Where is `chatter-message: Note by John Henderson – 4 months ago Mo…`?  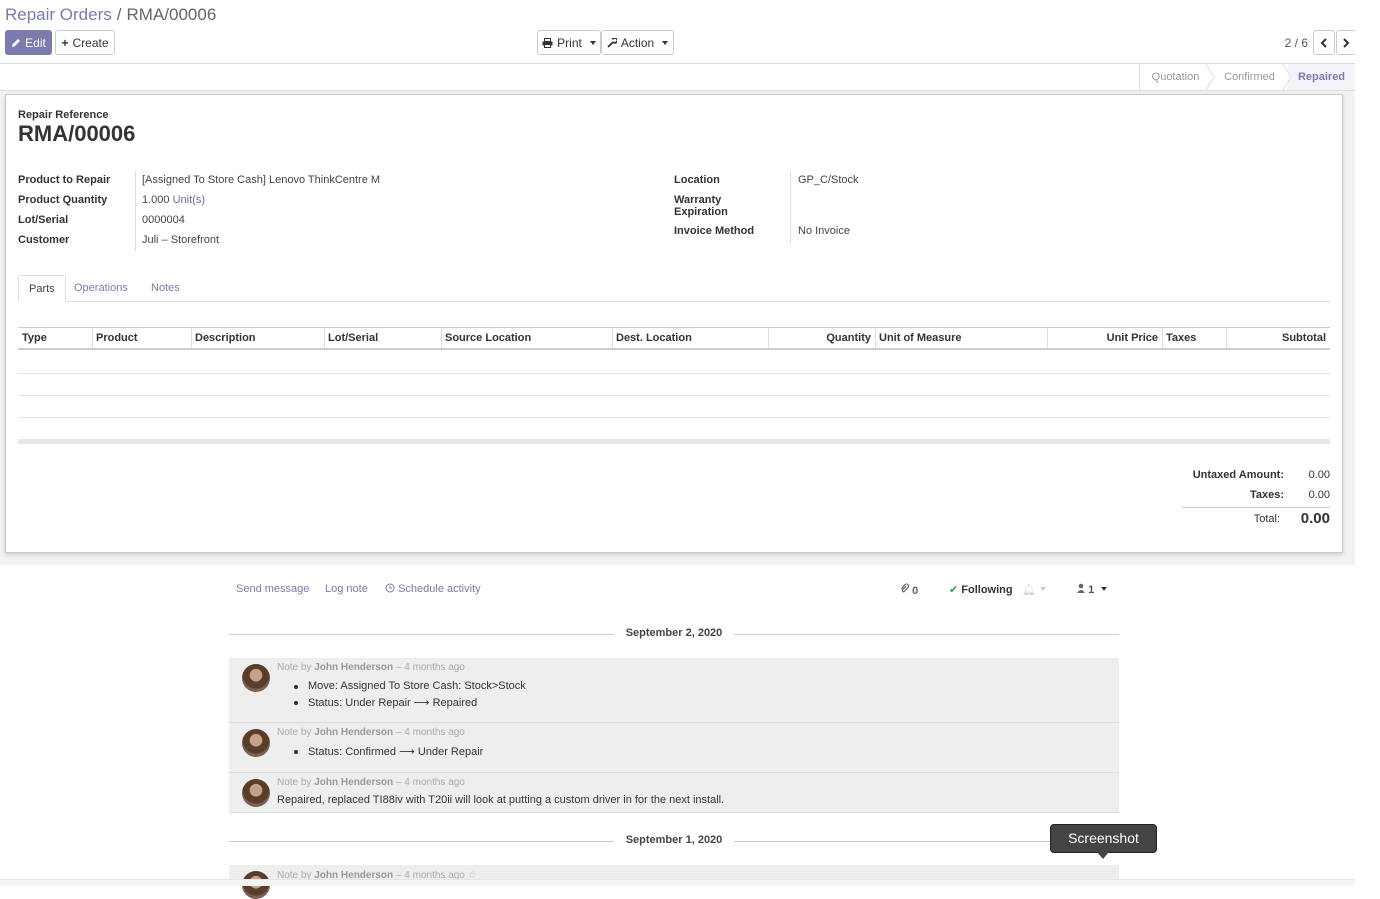
chatter-message: Note by John Henderson – 4 months ago Mo… is located at coordinates (674, 690).